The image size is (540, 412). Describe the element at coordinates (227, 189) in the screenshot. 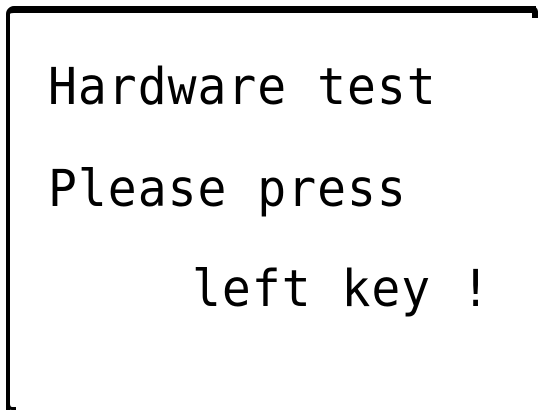

I see `message-instruction: Please press` at that location.